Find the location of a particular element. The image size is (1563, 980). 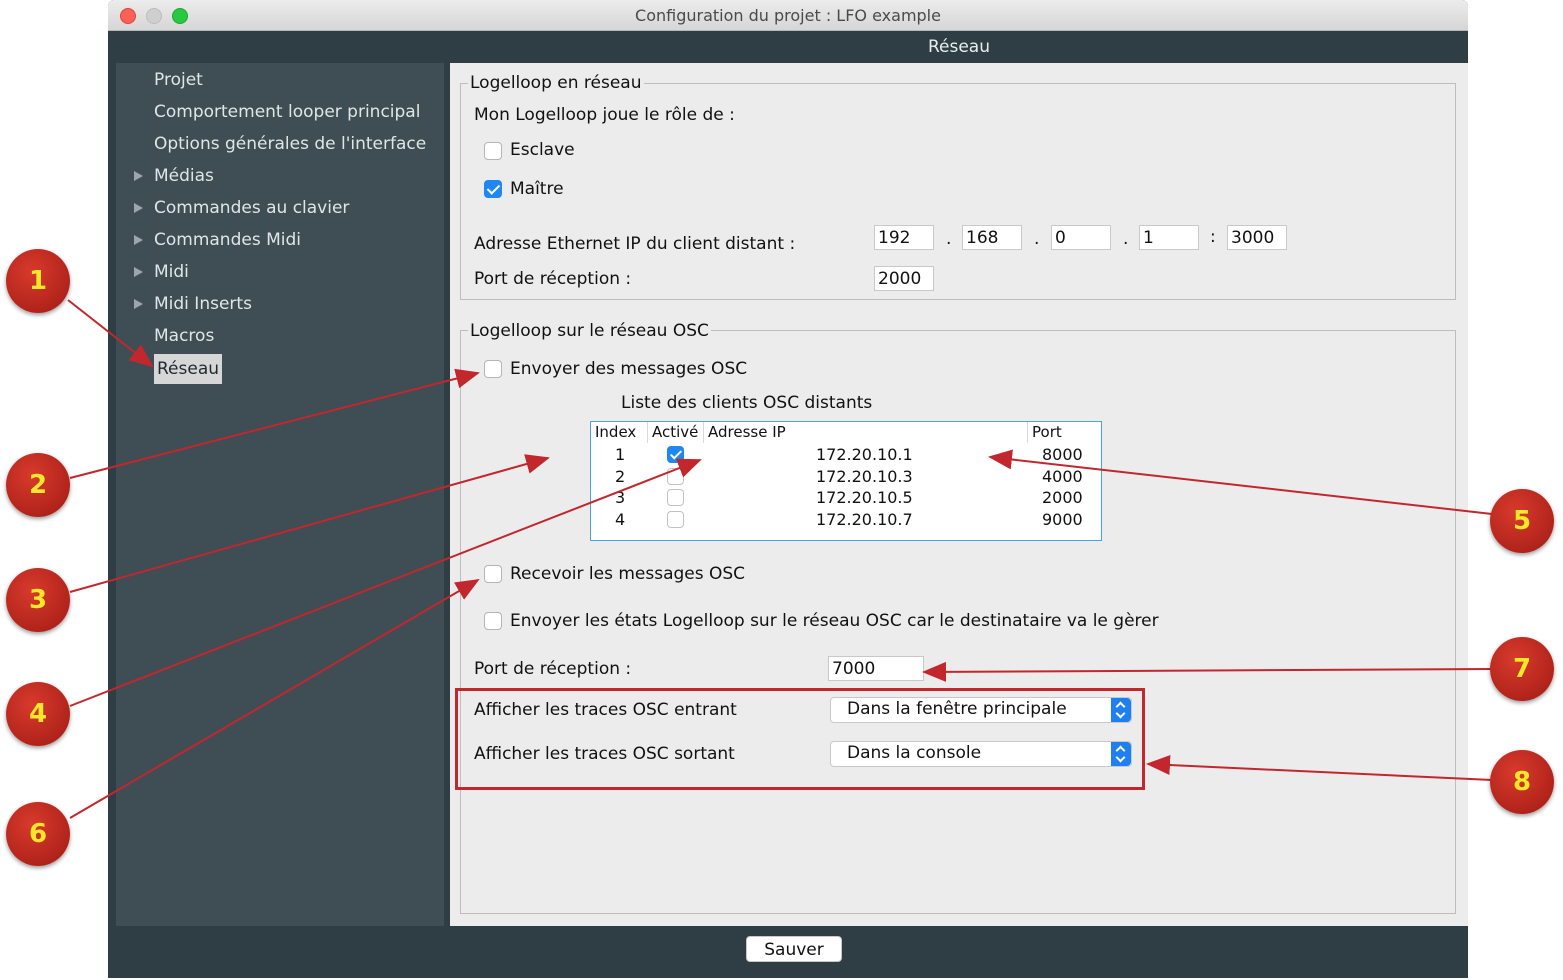

window-title: Configuration du projet : LFO example is located at coordinates (788, 15).